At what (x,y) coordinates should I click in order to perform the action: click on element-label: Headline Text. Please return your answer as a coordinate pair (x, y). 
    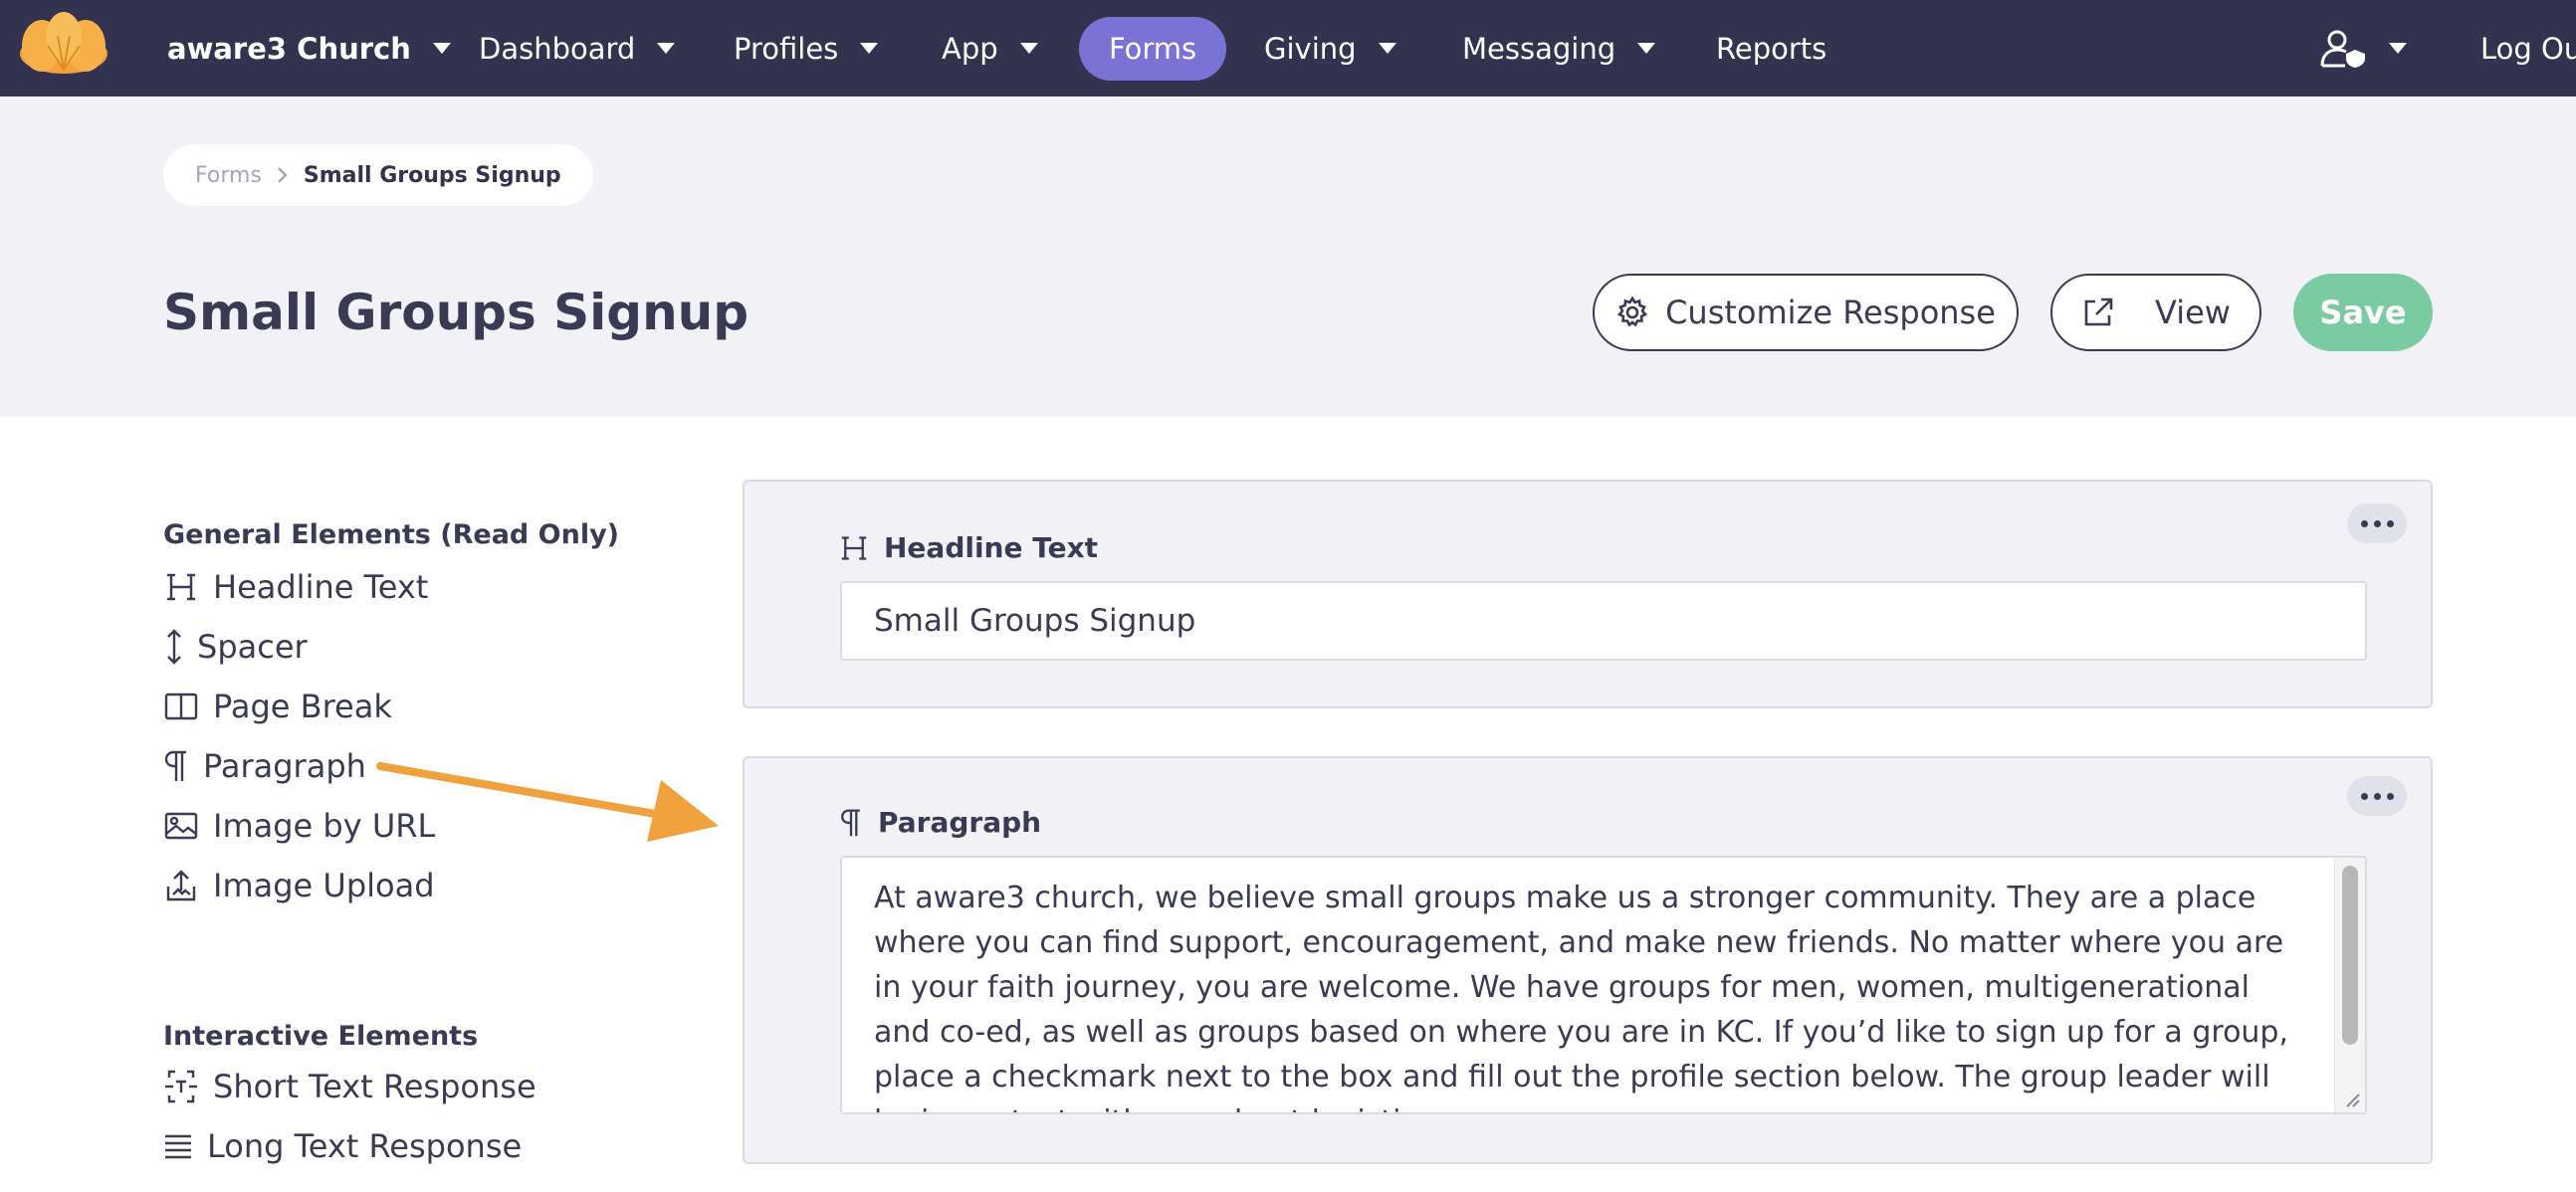
    Looking at the image, I should click on (321, 587).